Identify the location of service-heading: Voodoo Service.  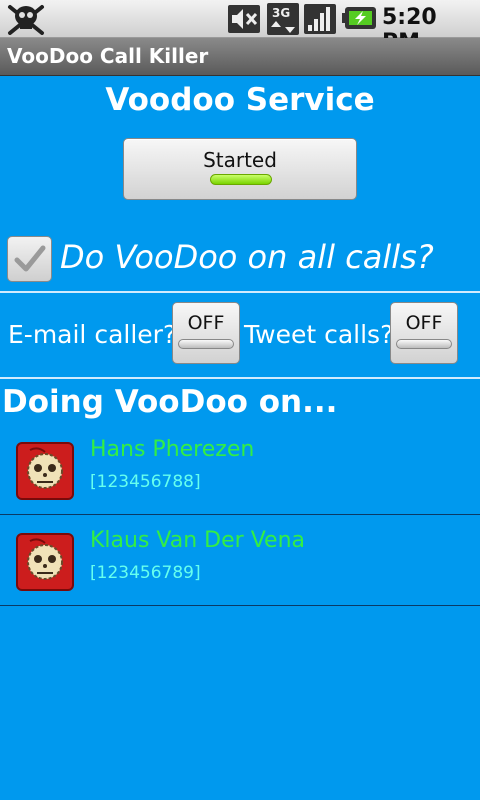
(240, 100).